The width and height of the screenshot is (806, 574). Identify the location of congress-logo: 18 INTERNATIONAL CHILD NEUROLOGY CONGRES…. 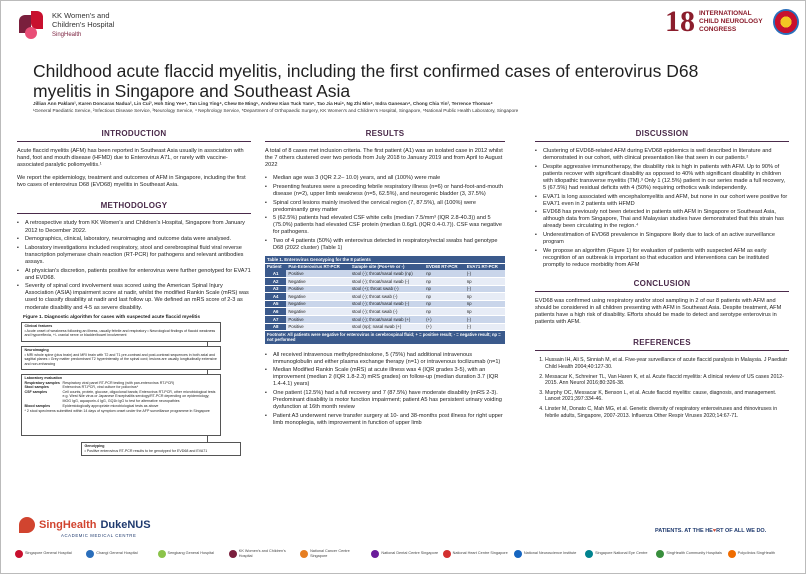
(732, 22).